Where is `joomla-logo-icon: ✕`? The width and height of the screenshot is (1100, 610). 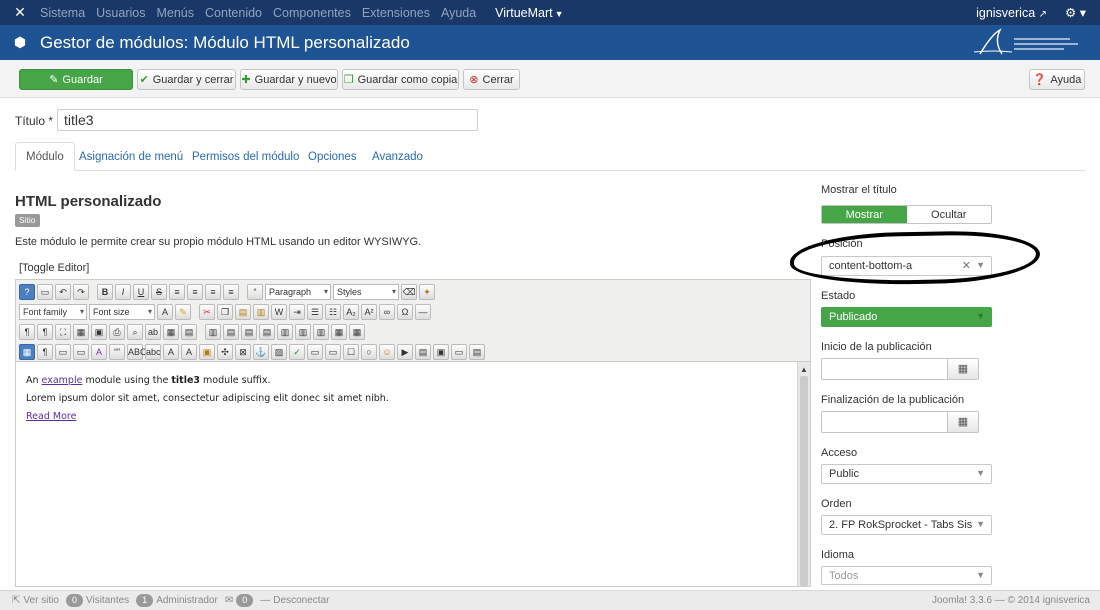 joomla-logo-icon: ✕ is located at coordinates (20, 12).